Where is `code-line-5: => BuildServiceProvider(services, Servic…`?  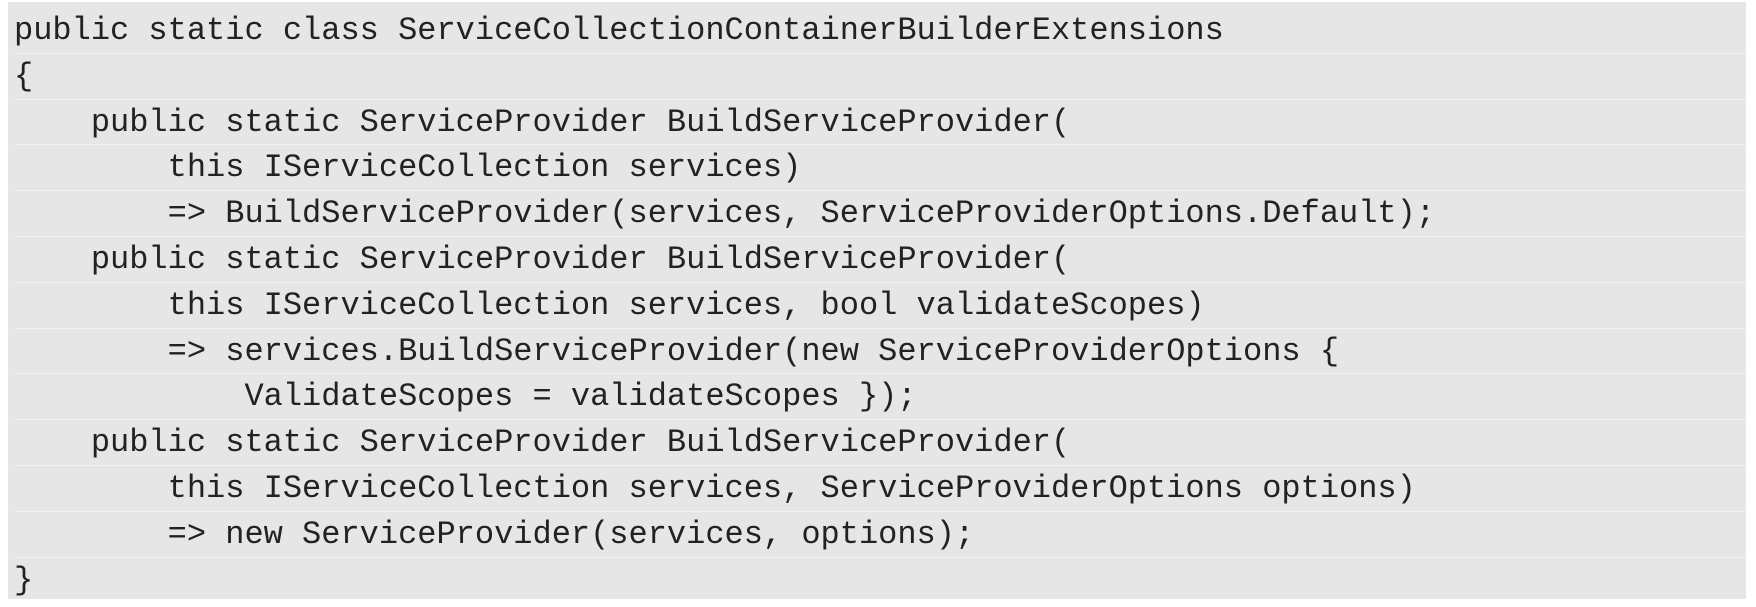 code-line-5: => BuildServiceProvider(services, Servic… is located at coordinates (880, 214).